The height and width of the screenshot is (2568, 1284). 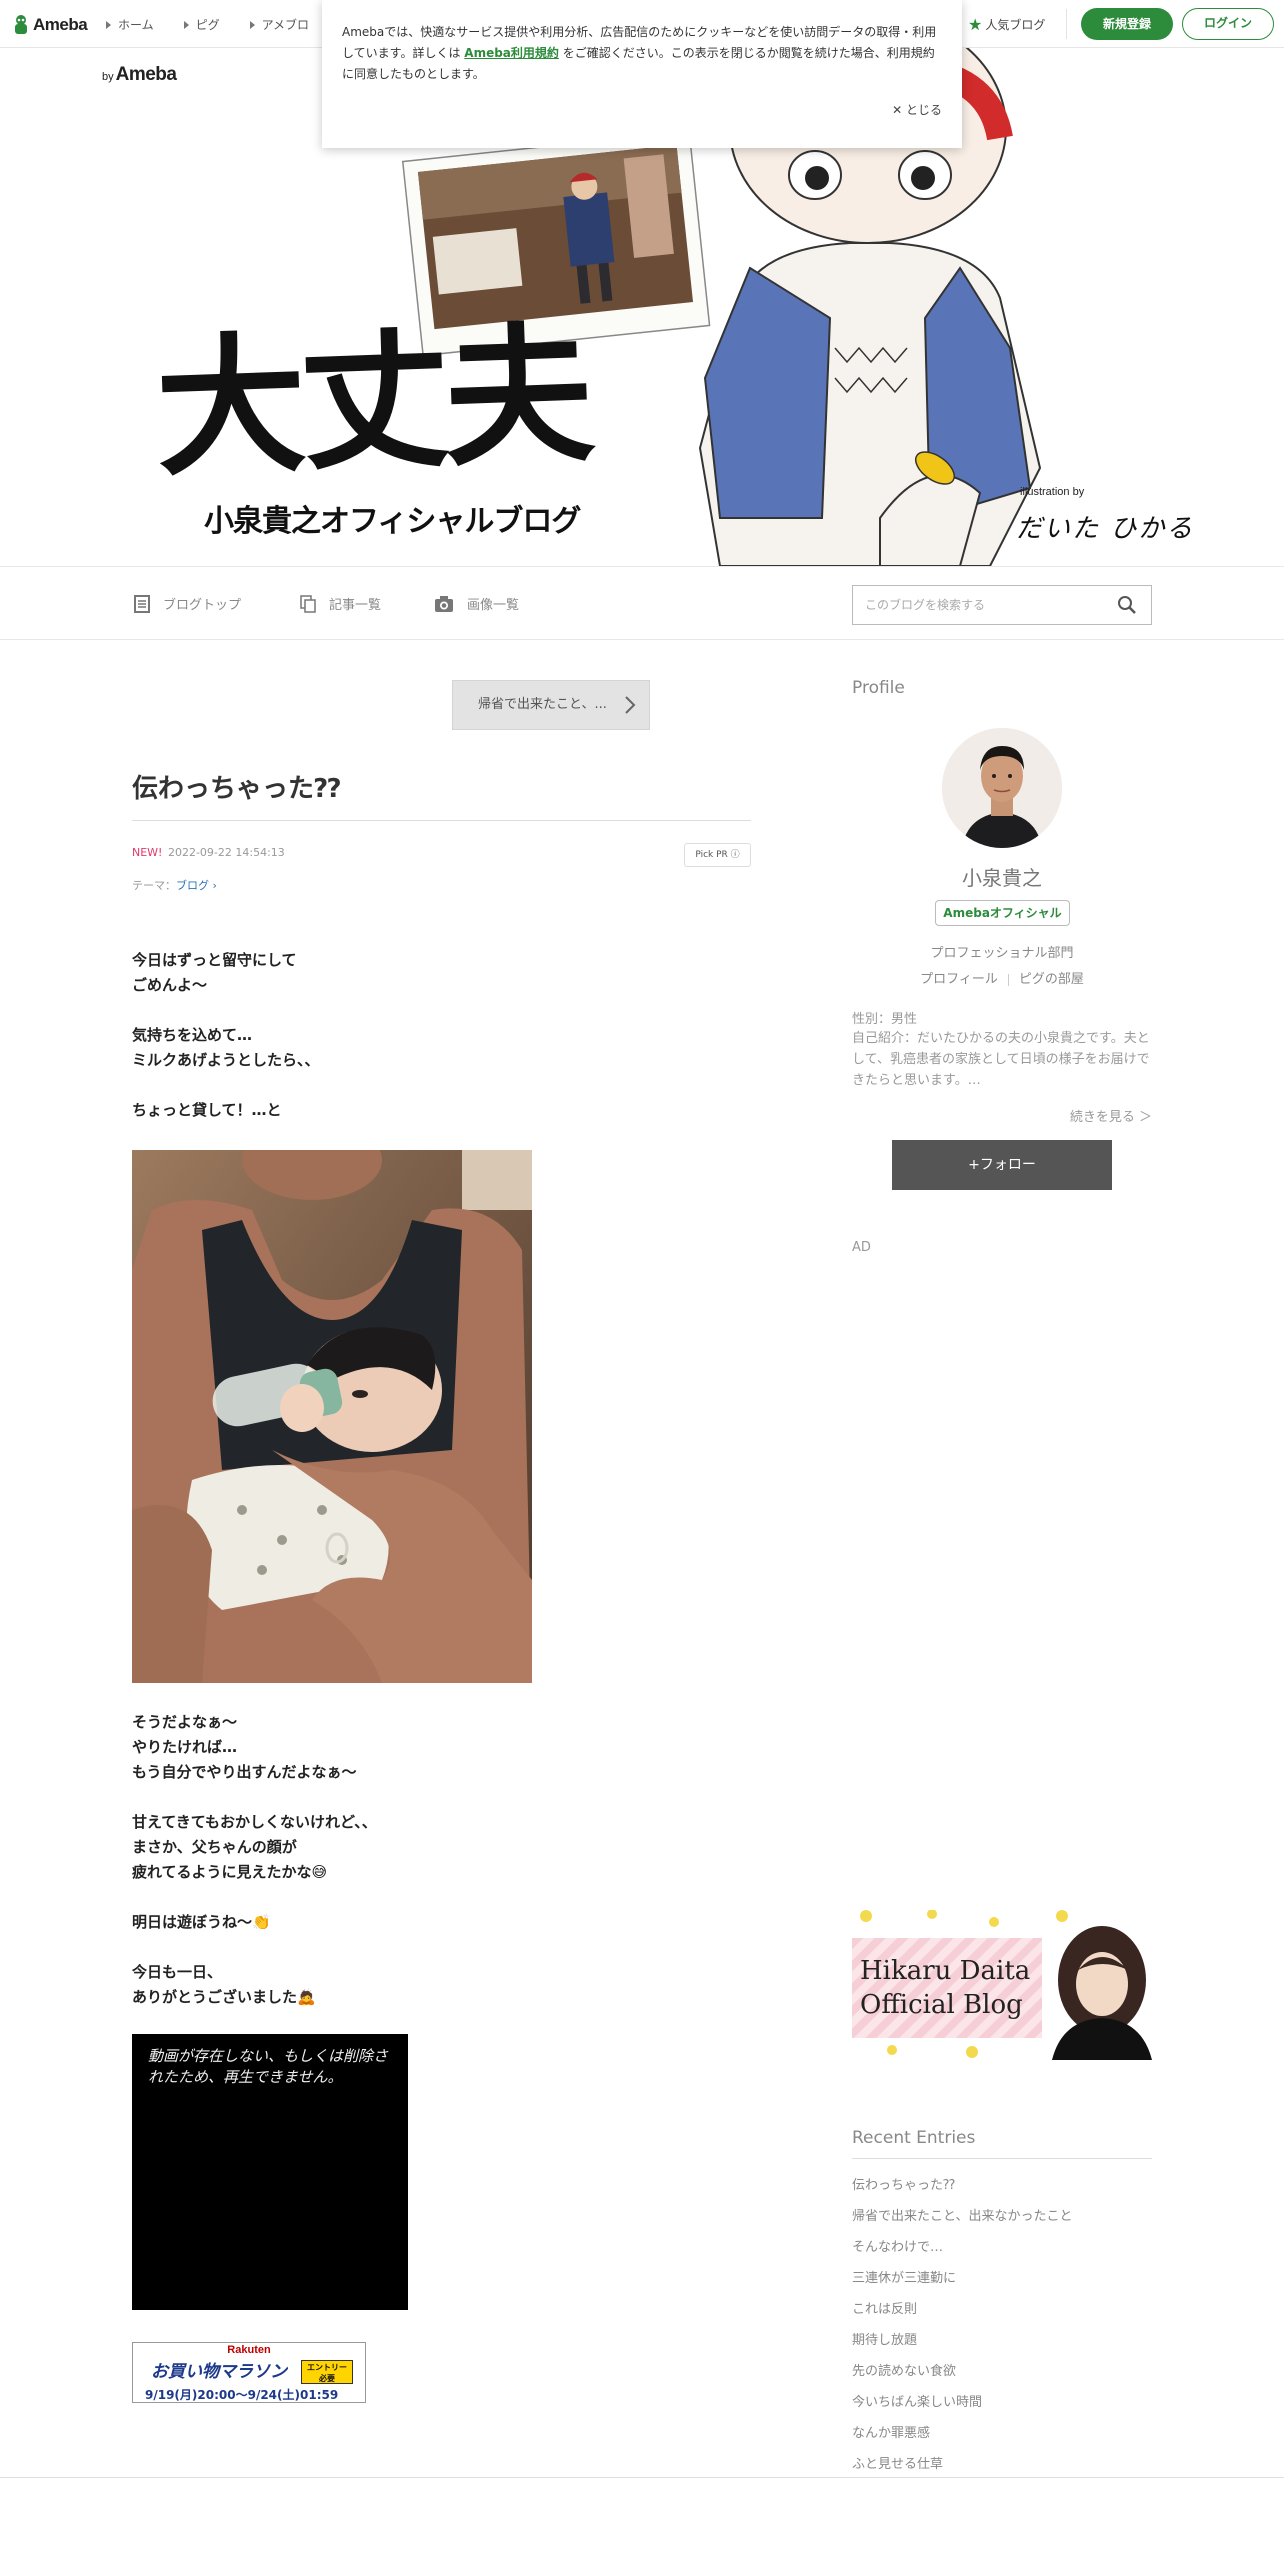 What do you see at coordinates (884, 2338) in the screenshot?
I see `recent-entry-link: 期待し放題` at bounding box center [884, 2338].